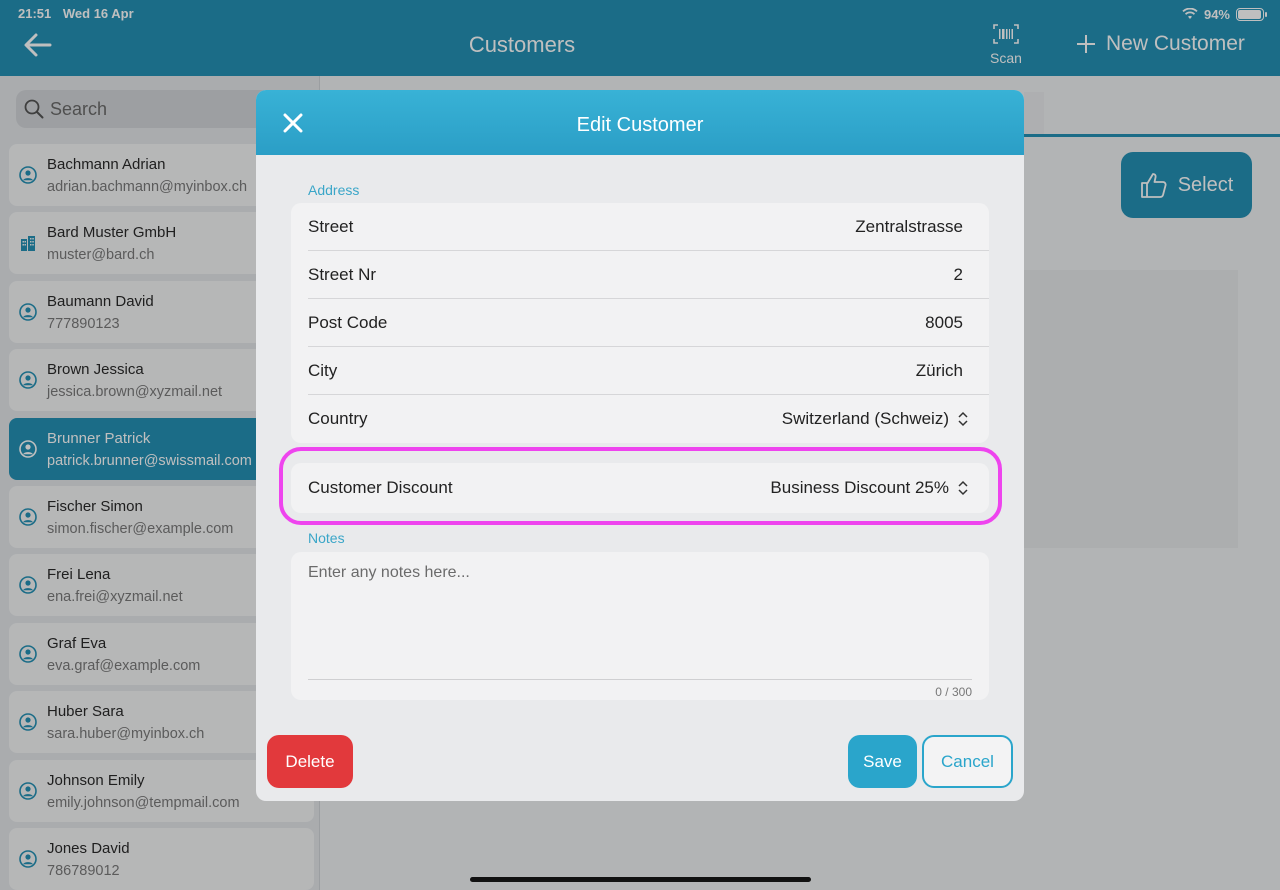  Describe the element at coordinates (648, 419) in the screenshot. I see `country-select: Country Switzerland (Schweiz)` at that location.